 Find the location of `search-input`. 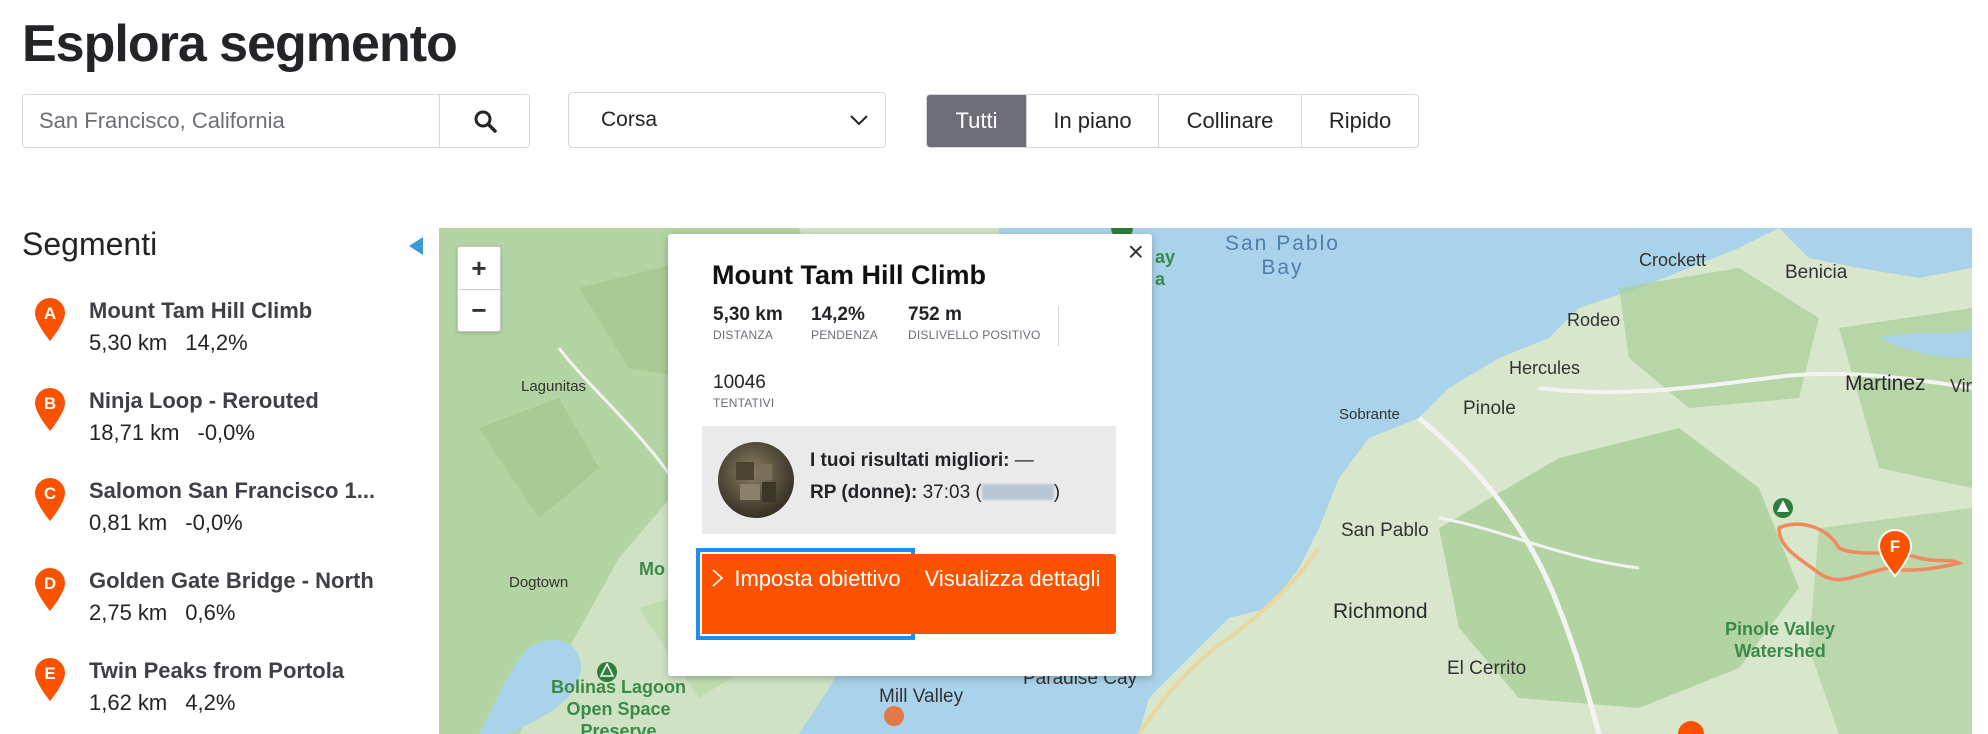

search-input is located at coordinates (231, 121).